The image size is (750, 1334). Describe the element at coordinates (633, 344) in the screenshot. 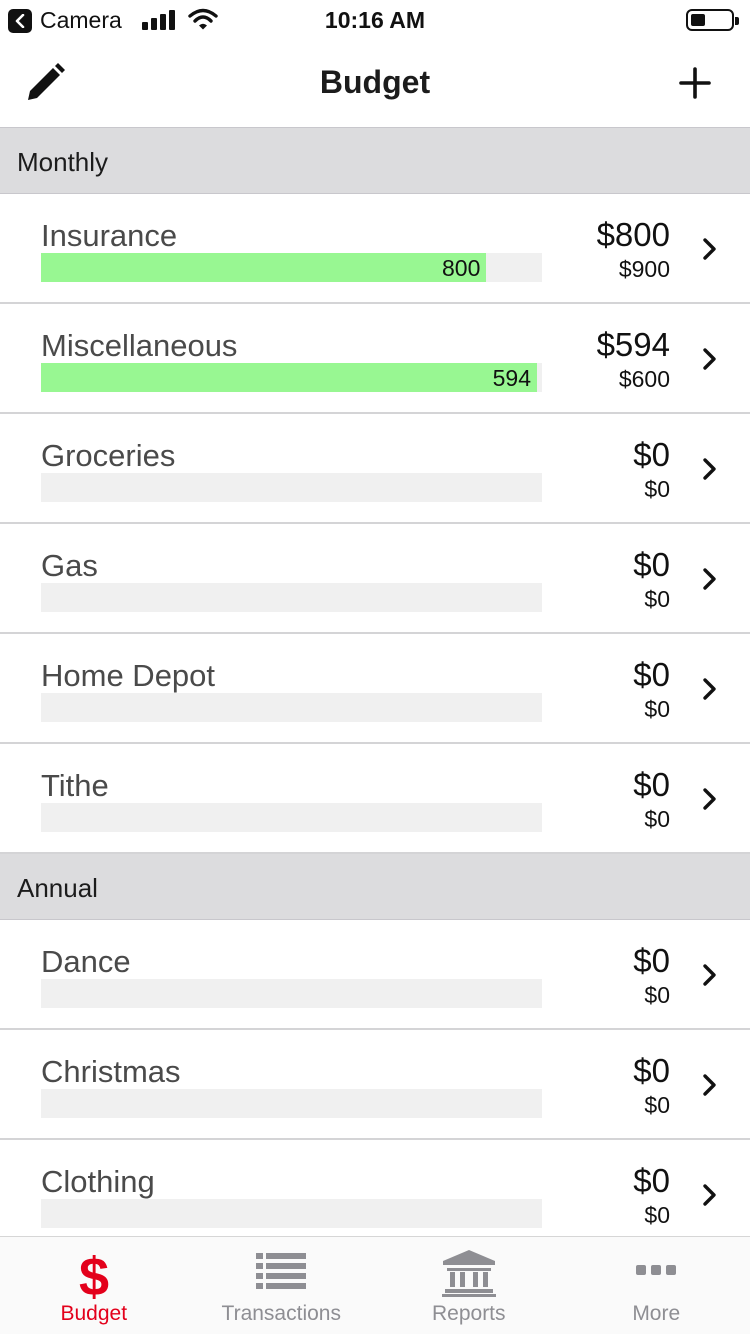

I see `spent-amount: $594` at that location.